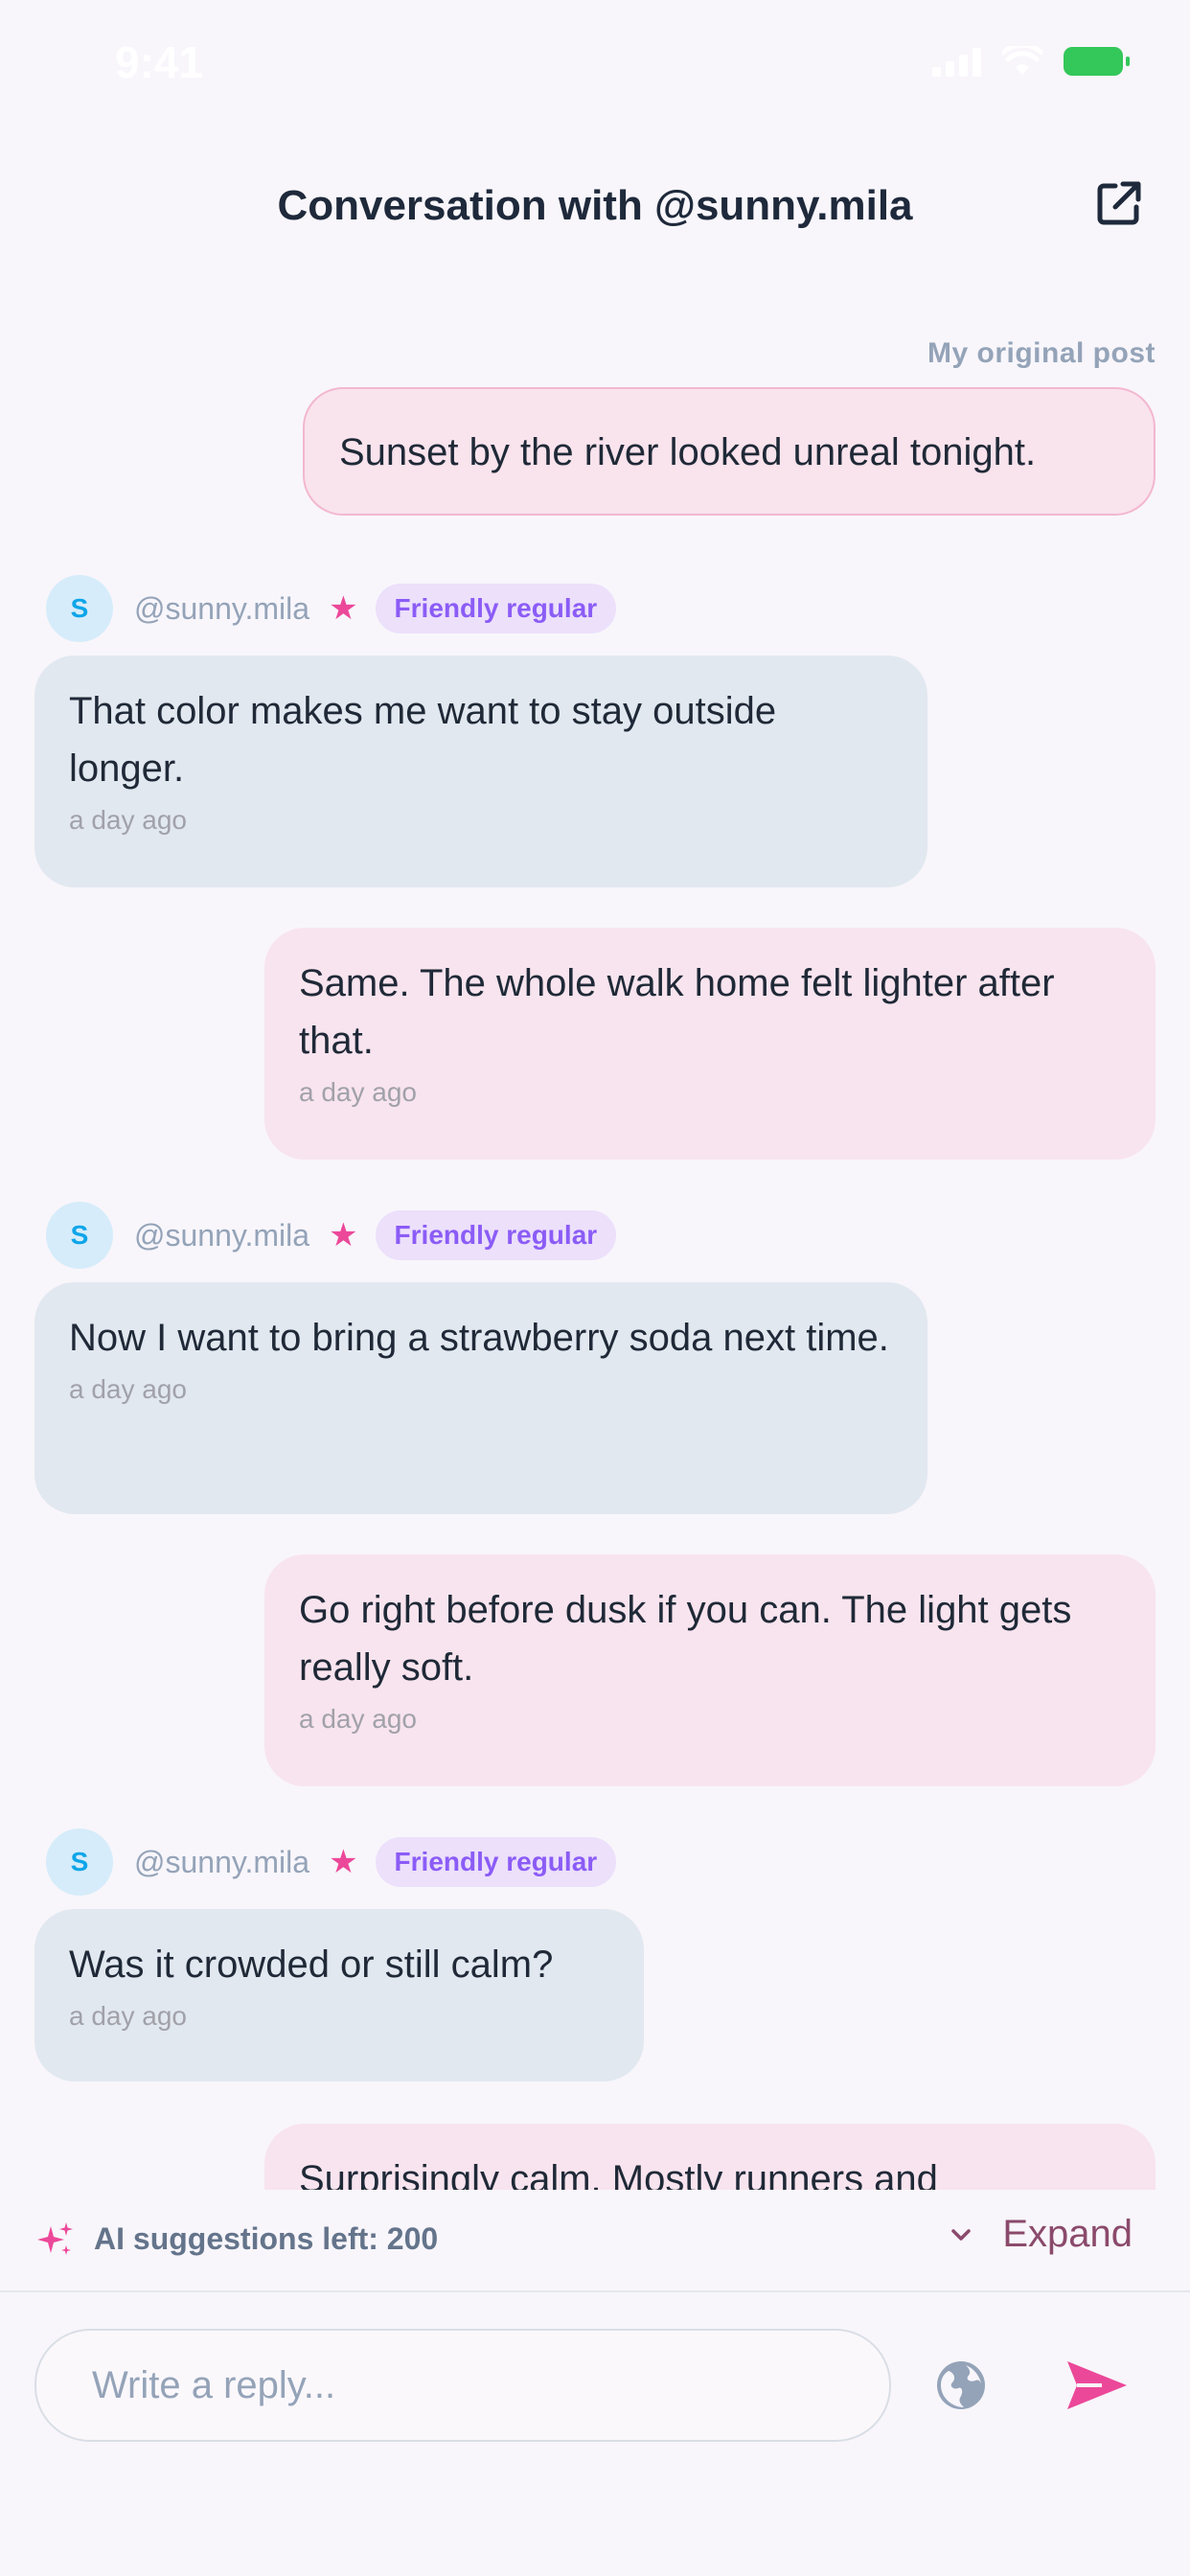 This screenshot has width=1190, height=2576. I want to click on signal-icon, so click(957, 62).